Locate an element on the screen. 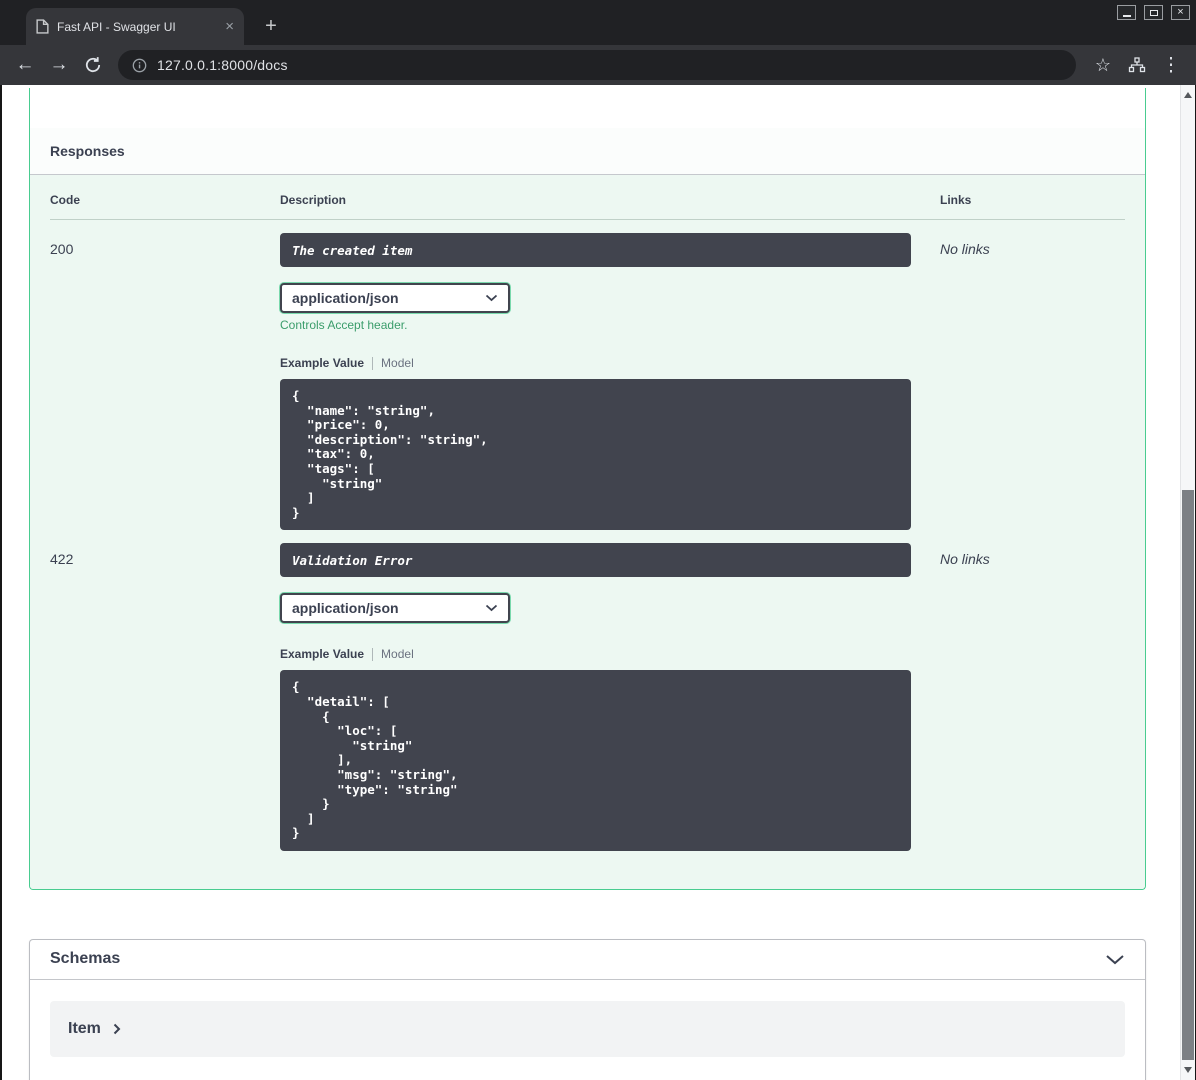 Image resolution: width=1196 pixels, height=1080 pixels. forward-button: → is located at coordinates (59, 65).